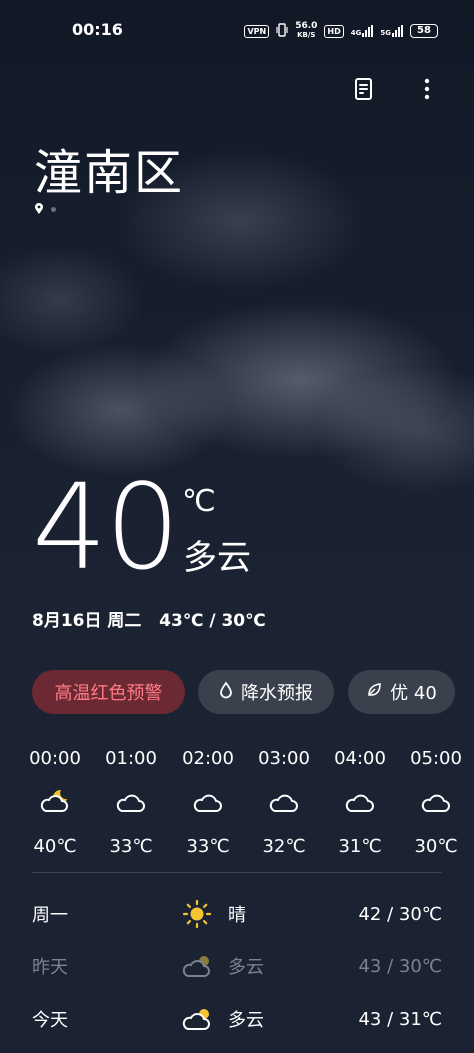 This screenshot has width=474, height=1053. Describe the element at coordinates (205, 914) in the screenshot. I see `sun-icon` at that location.